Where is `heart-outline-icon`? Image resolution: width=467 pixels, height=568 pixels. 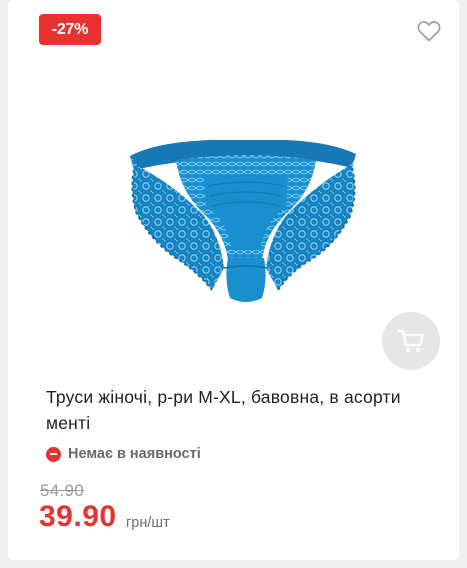
heart-outline-icon is located at coordinates (429, 31).